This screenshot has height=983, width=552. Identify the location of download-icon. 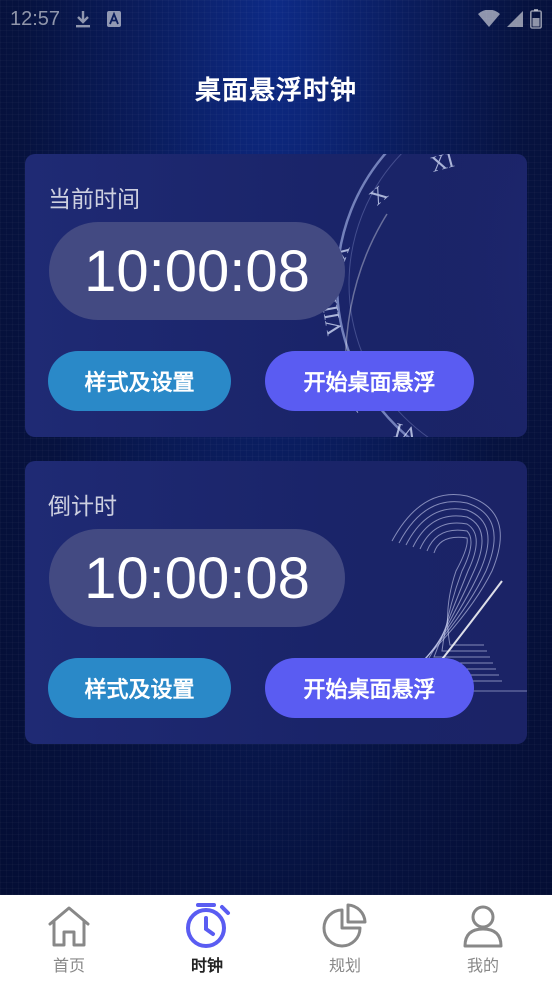
(83, 19).